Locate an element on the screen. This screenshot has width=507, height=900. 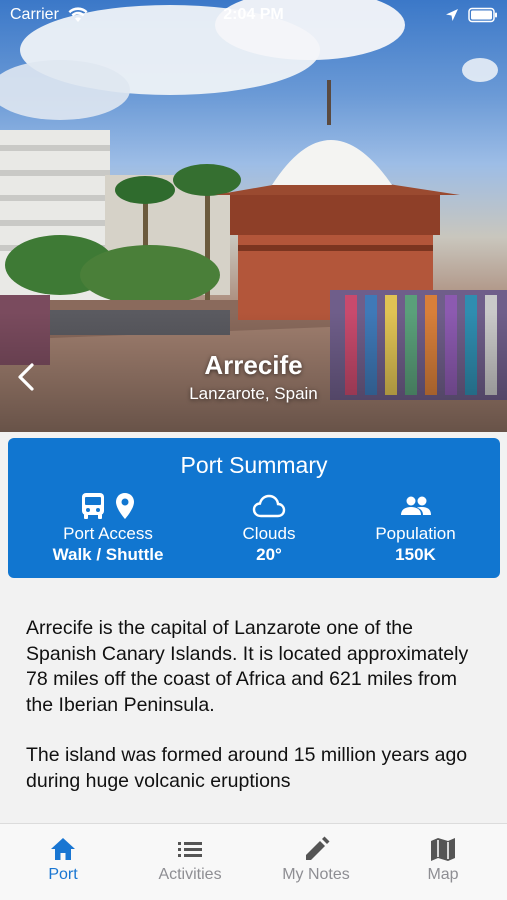
population-value: 150K is located at coordinates (415, 554).